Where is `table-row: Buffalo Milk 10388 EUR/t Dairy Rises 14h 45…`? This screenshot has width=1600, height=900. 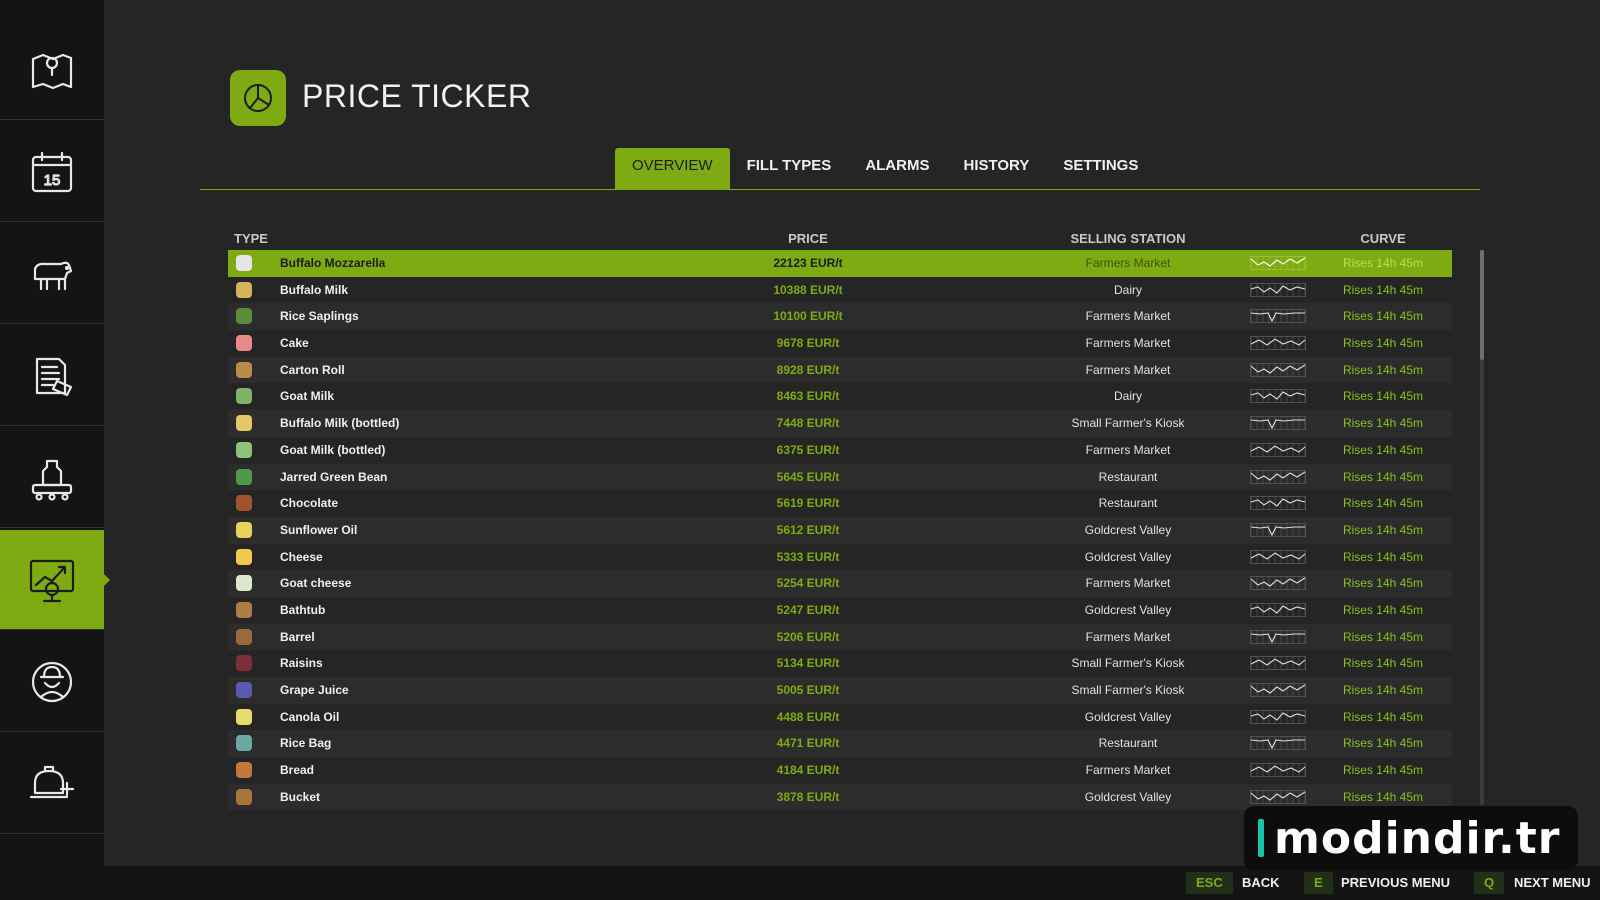
table-row: Buffalo Milk 10388 EUR/t Dairy Rises 14h 45… is located at coordinates (840, 290).